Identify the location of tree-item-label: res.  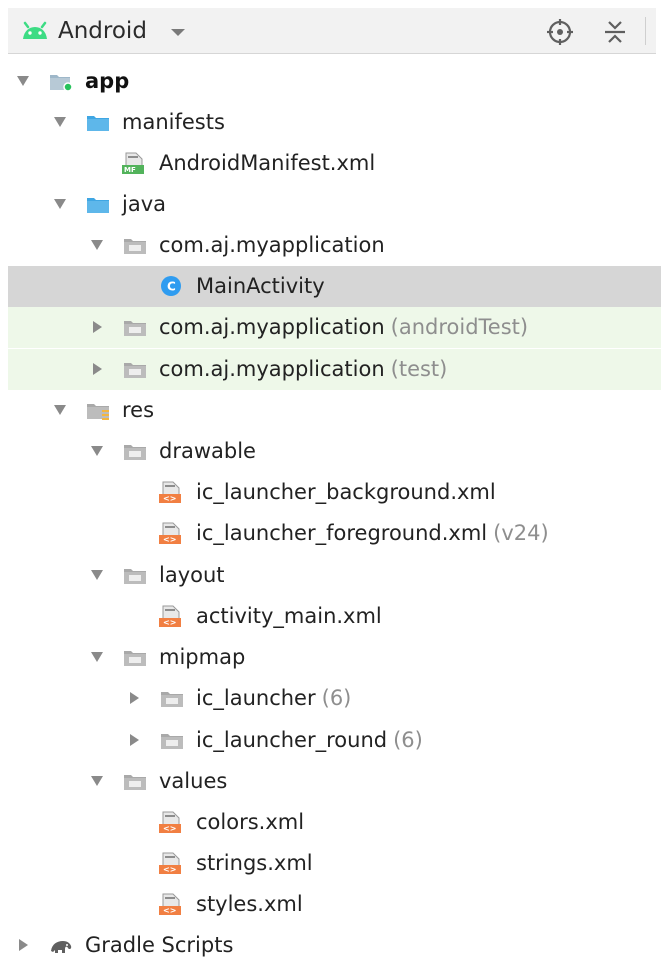
(138, 410).